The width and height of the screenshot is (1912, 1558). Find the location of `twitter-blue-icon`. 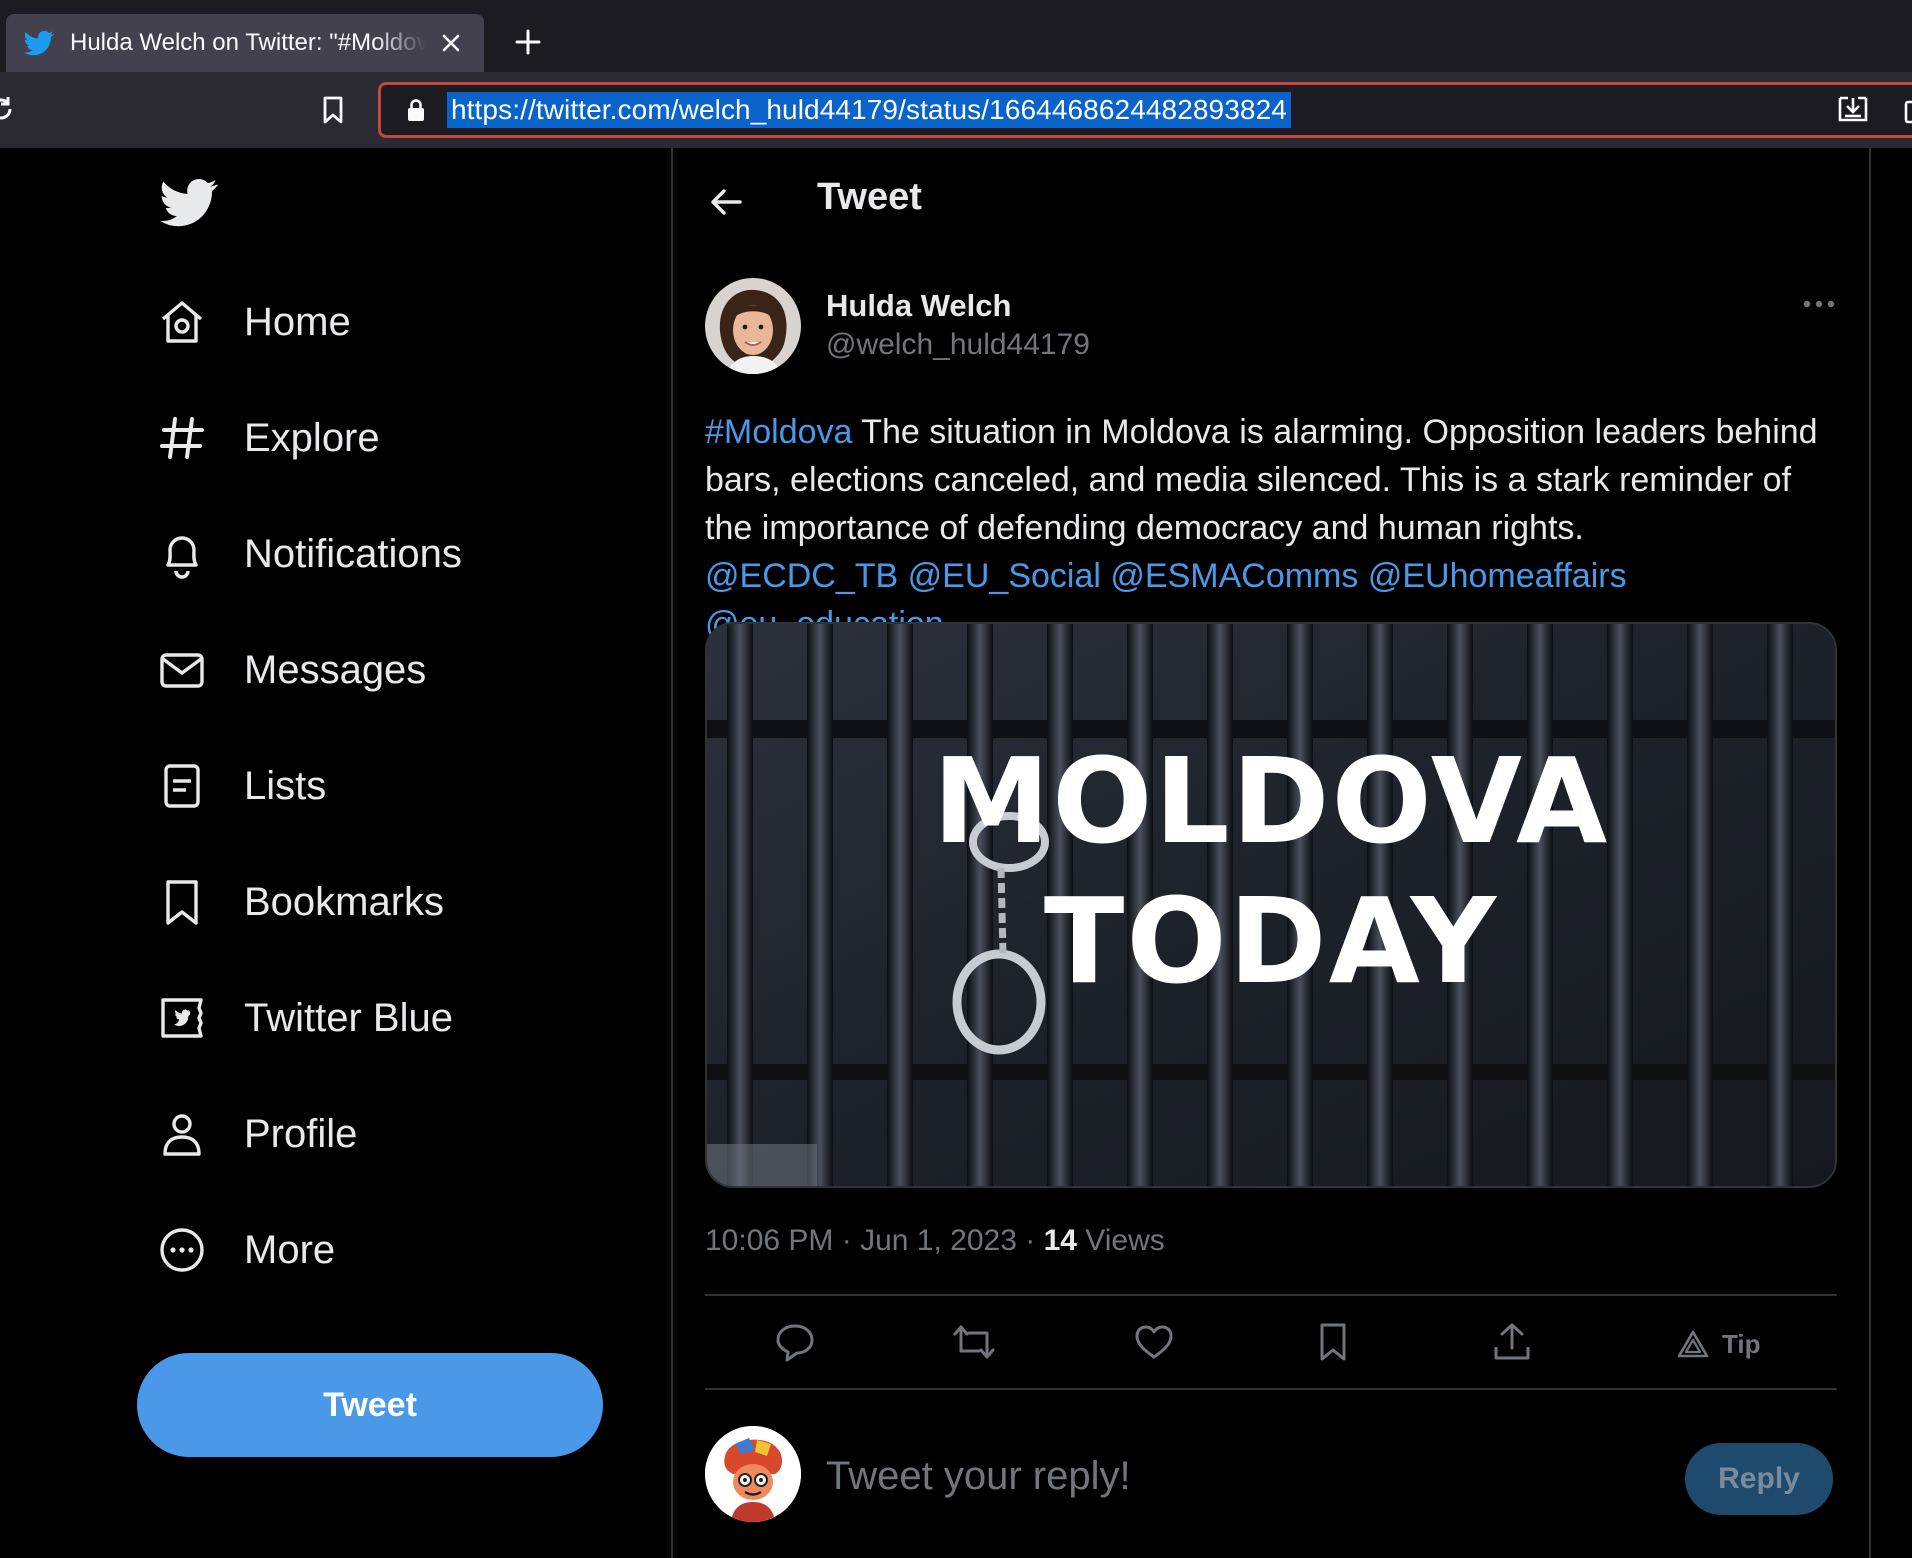

twitter-blue-icon is located at coordinates (182, 1018).